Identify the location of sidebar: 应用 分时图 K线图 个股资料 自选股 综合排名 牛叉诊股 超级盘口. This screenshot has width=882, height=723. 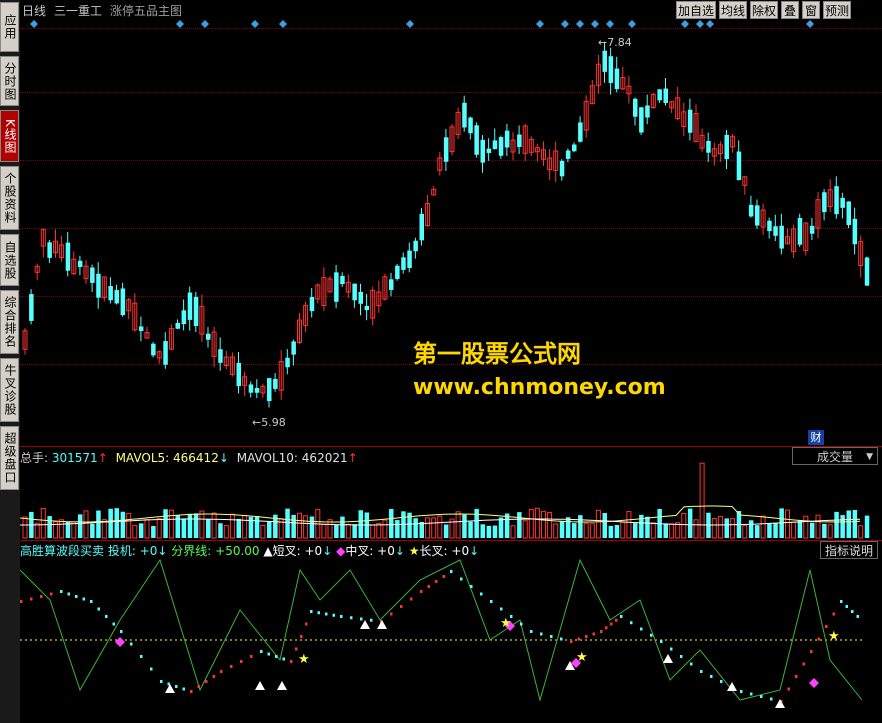
(10, 361).